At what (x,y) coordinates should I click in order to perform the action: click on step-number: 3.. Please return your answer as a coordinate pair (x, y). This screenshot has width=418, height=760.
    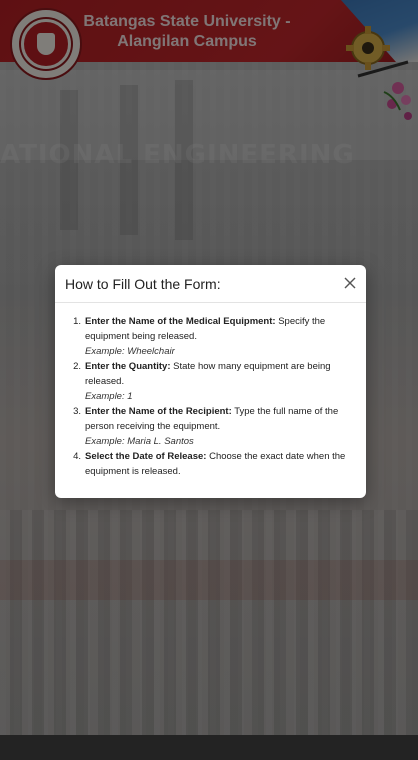
    Looking at the image, I should click on (77, 411).